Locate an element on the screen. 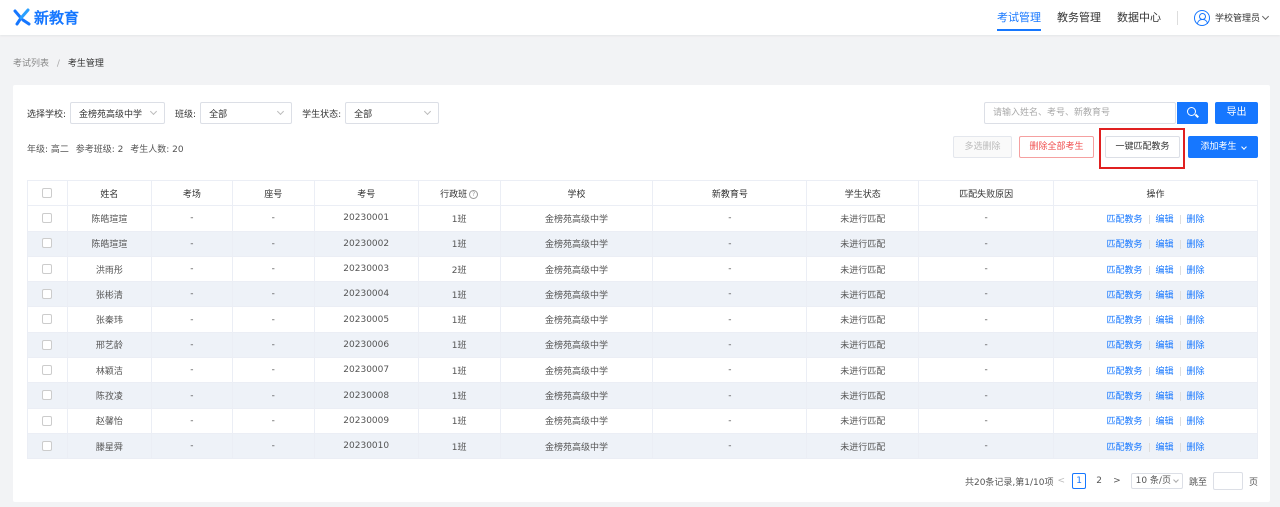 This screenshot has height=507, width=1280. table-header-row: 姓名 考场 座号 考号 行政班? 学校 新教育号 学生状态 匹配失败原因 操作 is located at coordinates (642, 193).